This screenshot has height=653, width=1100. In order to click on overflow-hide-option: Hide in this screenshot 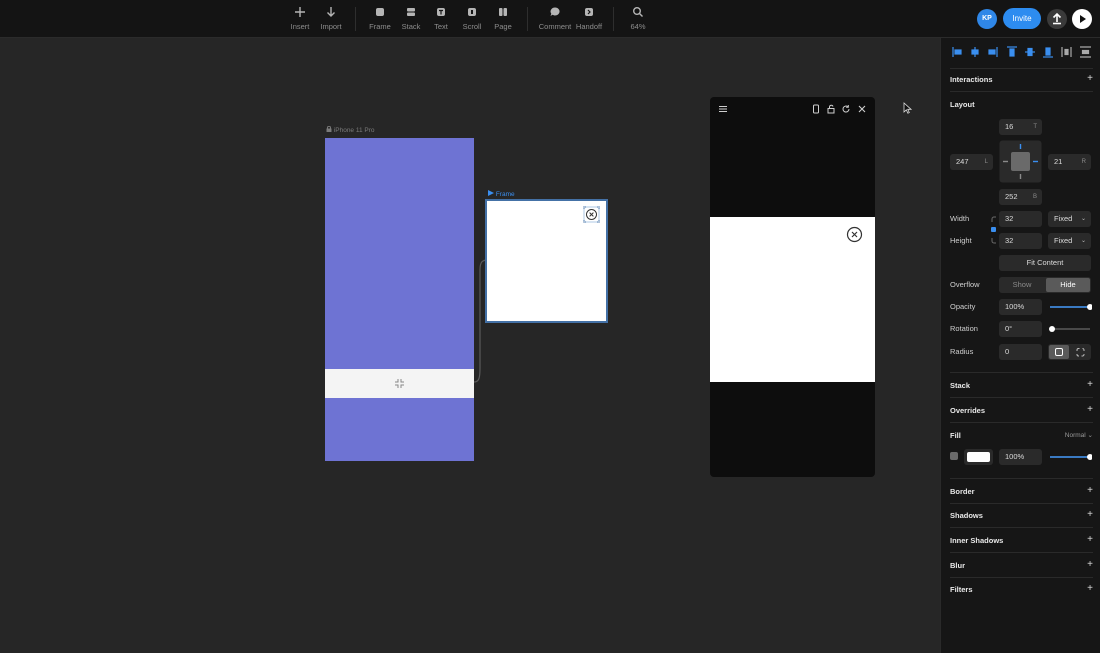, I will do `click(1068, 285)`.